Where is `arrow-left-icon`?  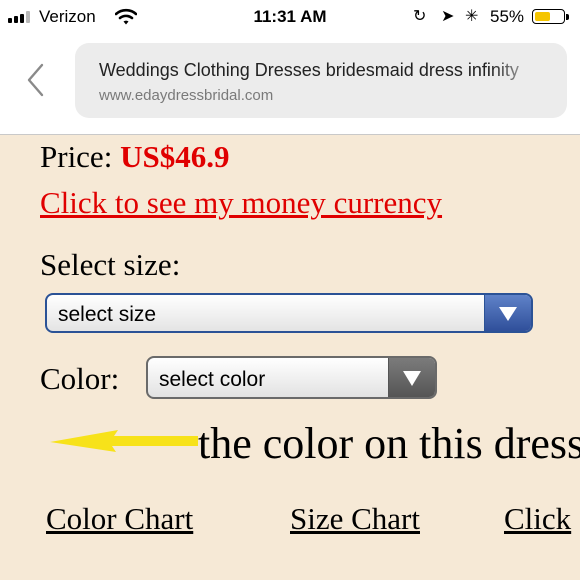
arrow-left-icon is located at coordinates (124, 441).